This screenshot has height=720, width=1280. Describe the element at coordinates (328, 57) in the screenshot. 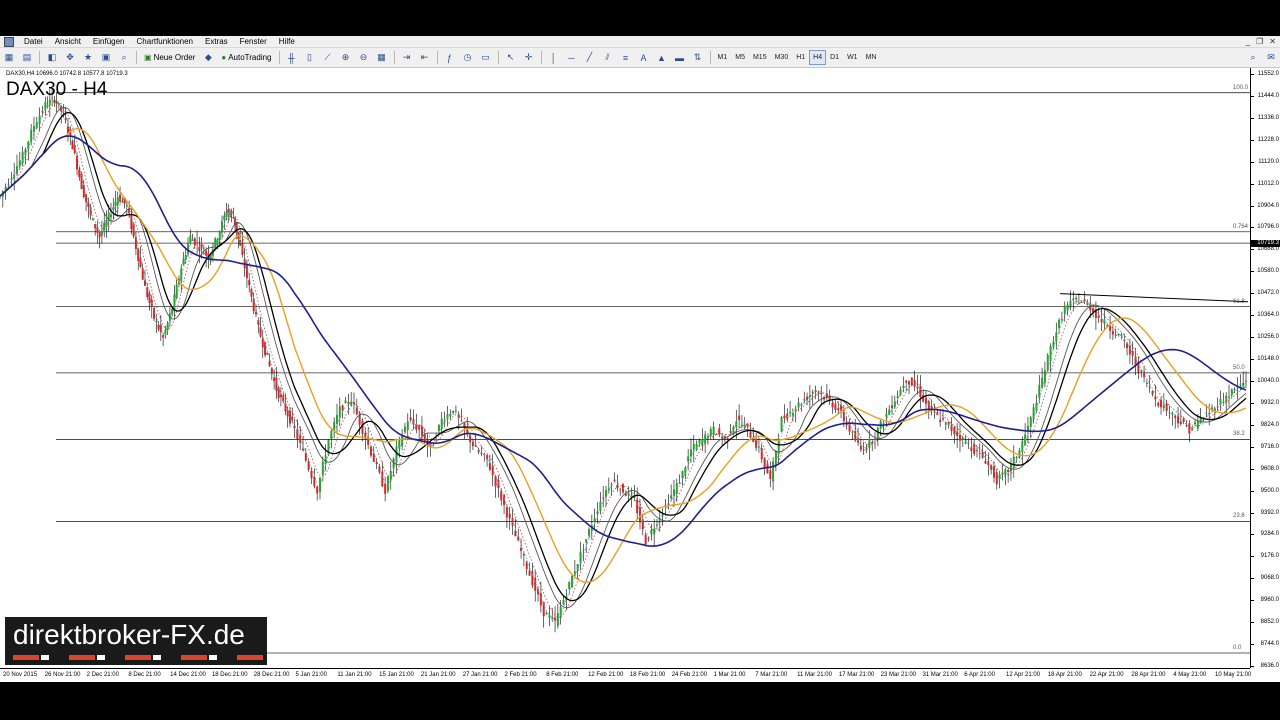

I see `line-chart-icon: ⟋` at that location.